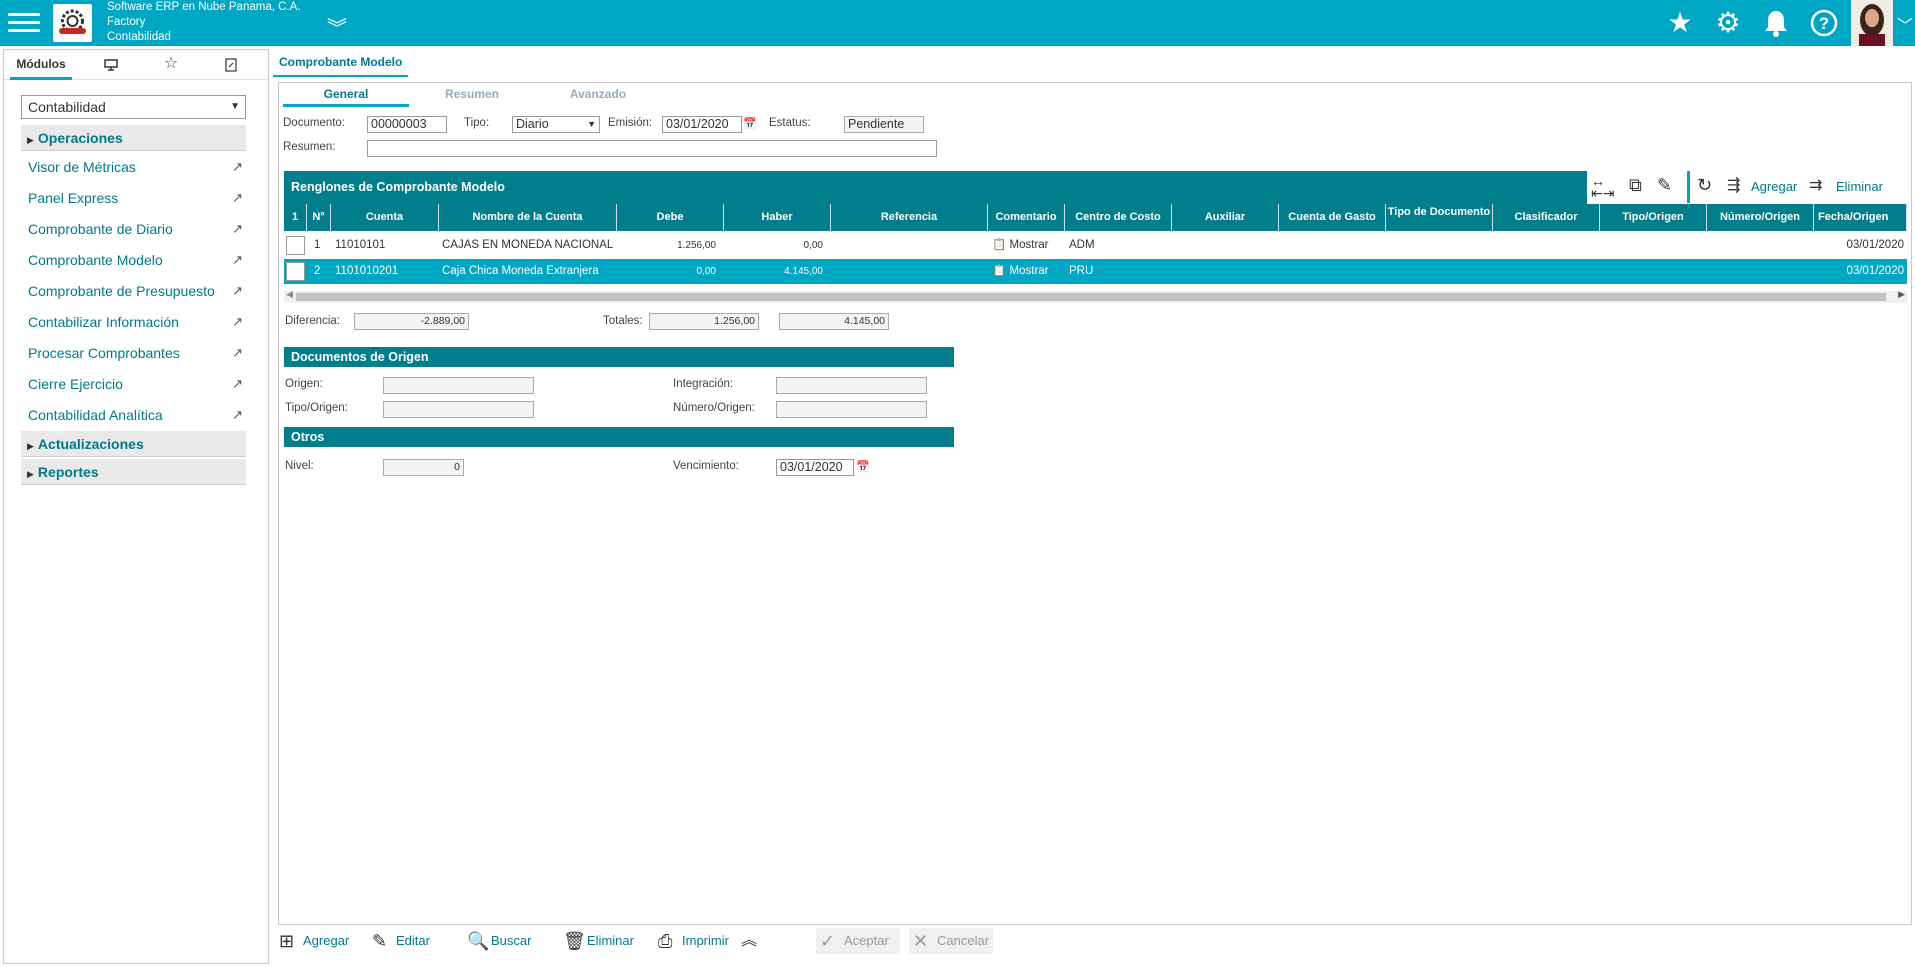 This screenshot has height=967, width=1915. Describe the element at coordinates (315, 941) in the screenshot. I see `agregar-button: ⊞ Agregar` at that location.